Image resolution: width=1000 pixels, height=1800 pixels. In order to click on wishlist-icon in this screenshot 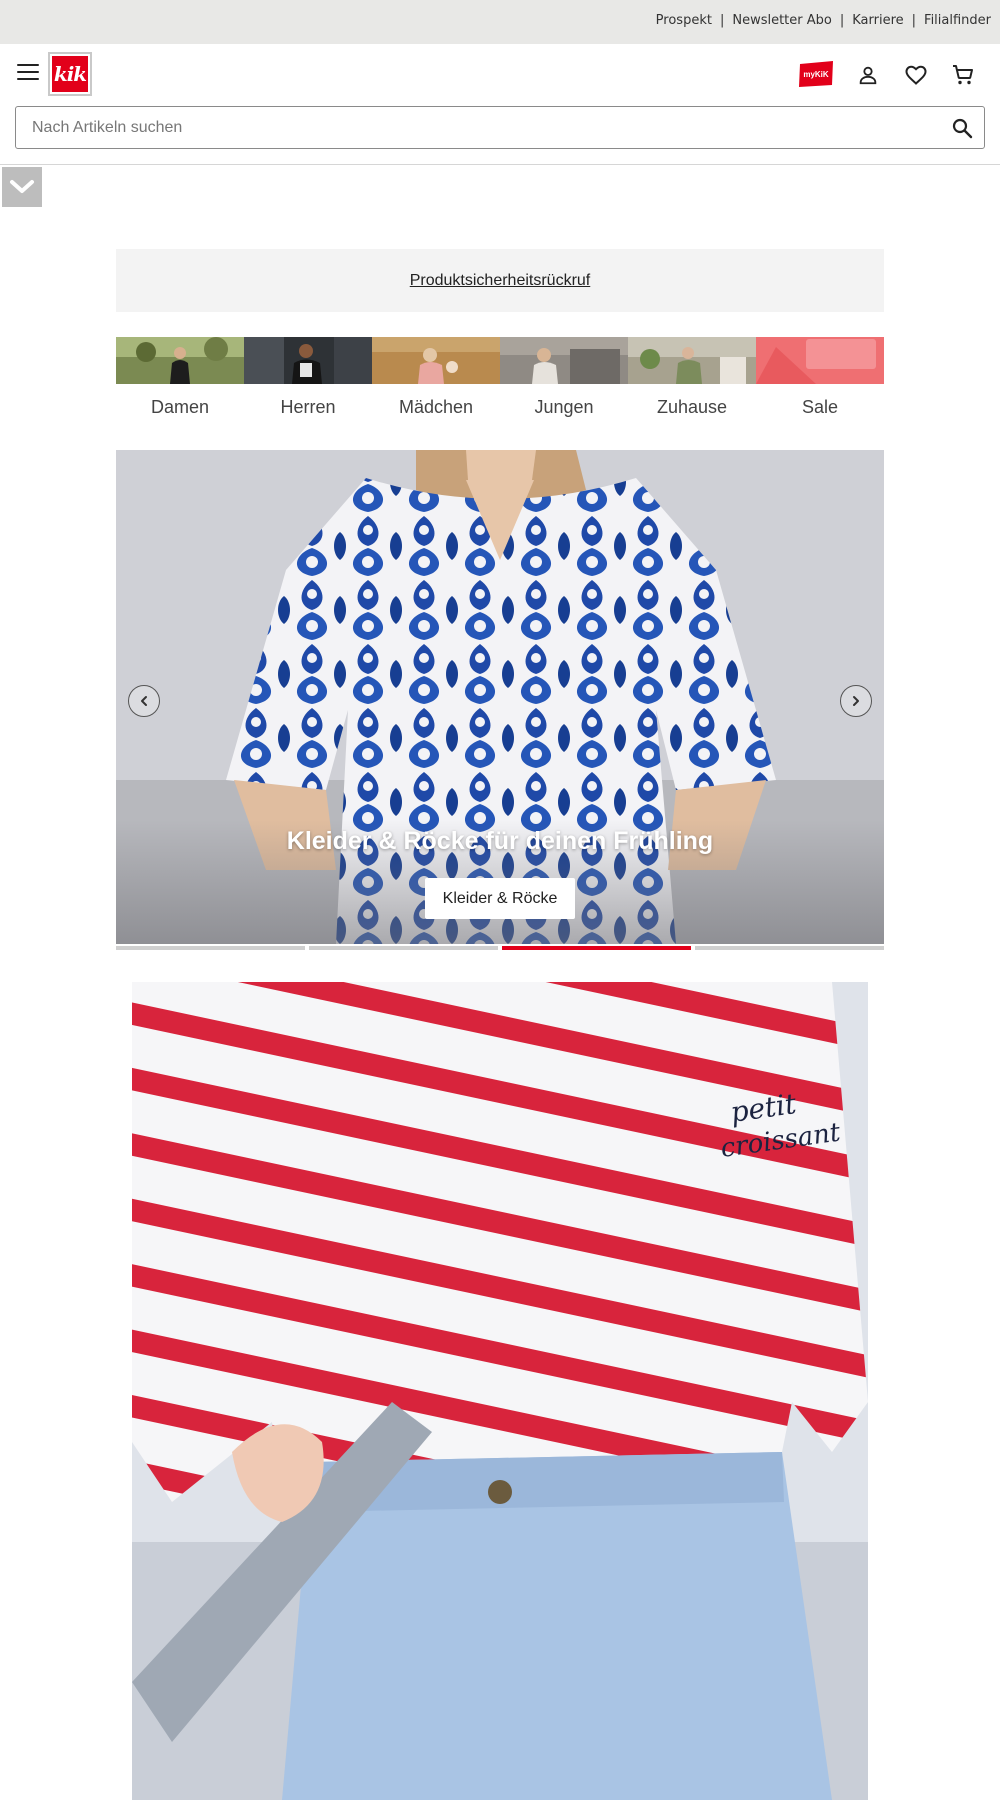, I will do `click(916, 75)`.